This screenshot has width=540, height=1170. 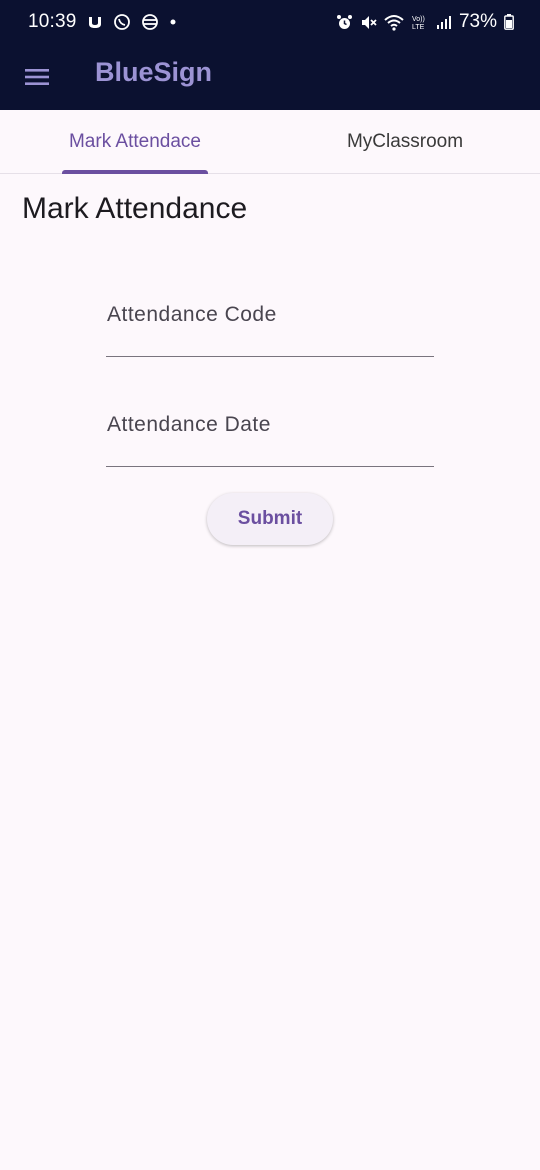 I want to click on battery-icon, so click(x=509, y=22).